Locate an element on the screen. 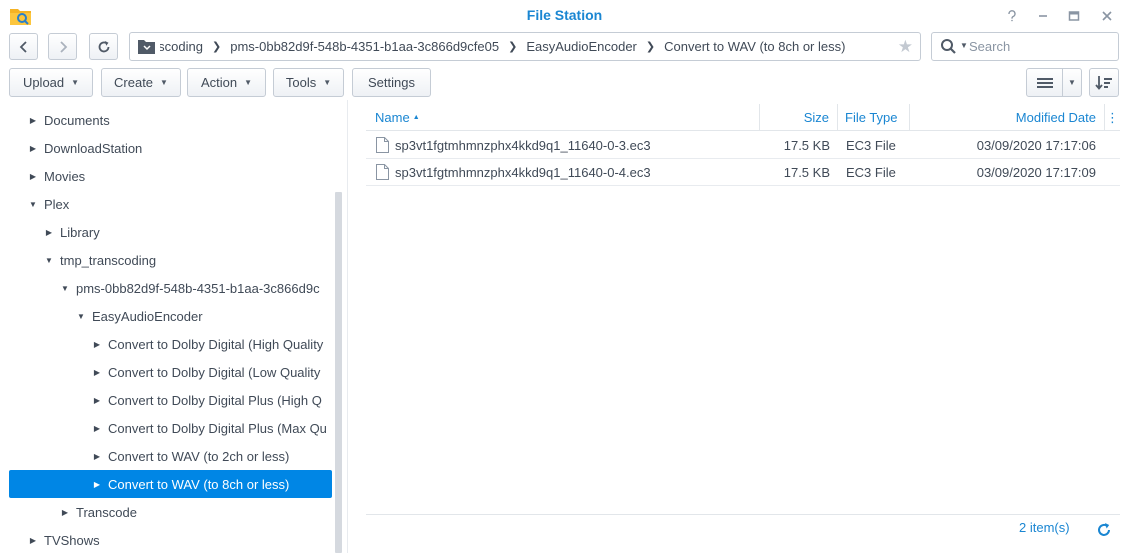  file-type: EC3 File is located at coordinates (871, 172).